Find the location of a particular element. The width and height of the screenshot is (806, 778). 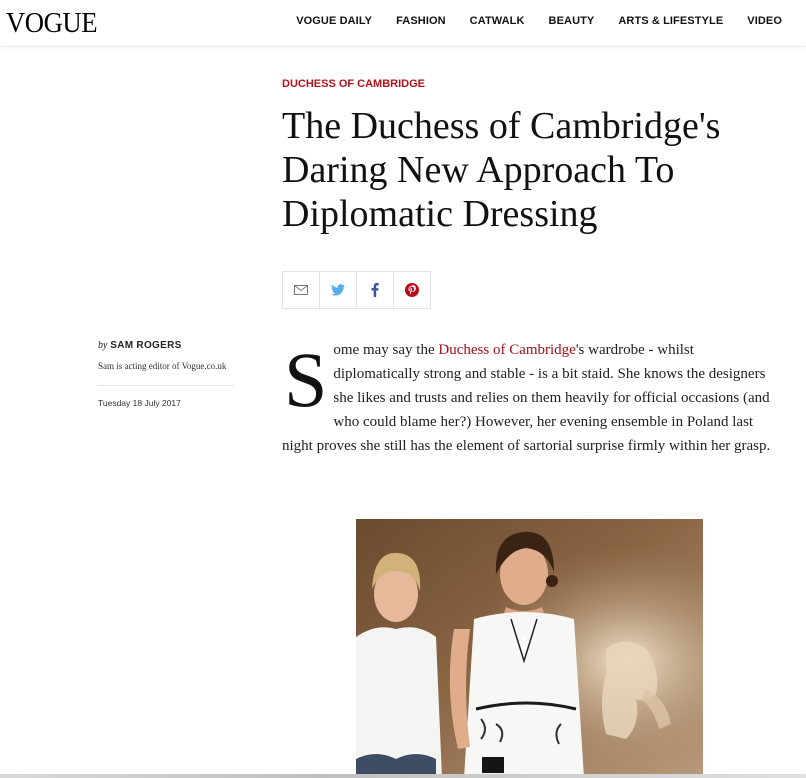

author-name: SAM ROGERS is located at coordinates (145, 345).